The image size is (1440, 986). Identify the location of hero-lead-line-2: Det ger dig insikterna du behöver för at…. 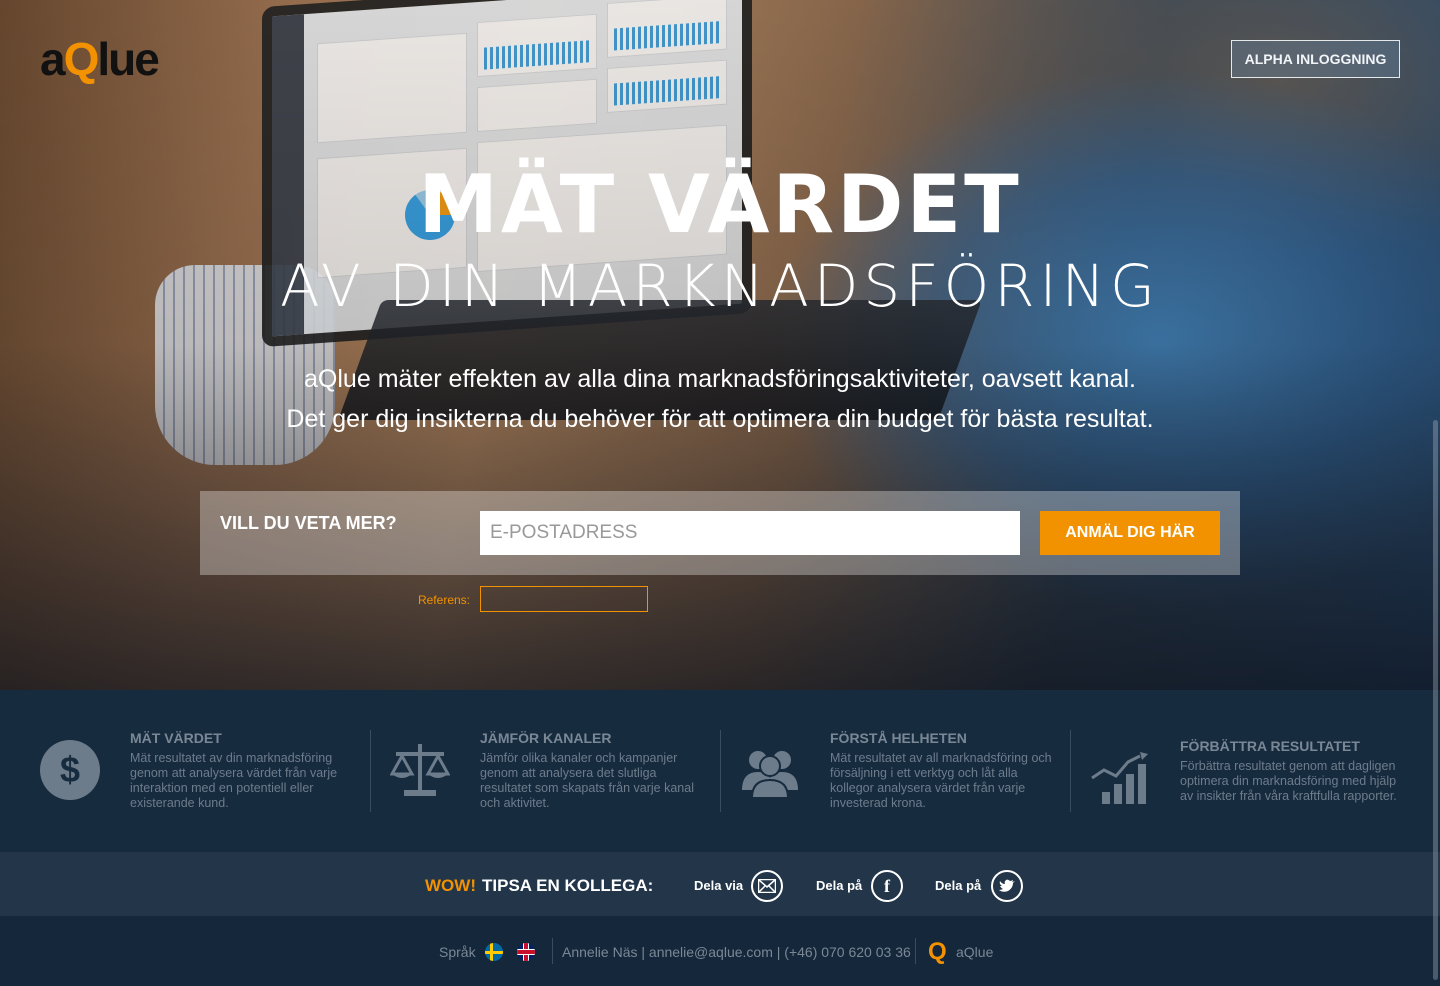
(720, 419).